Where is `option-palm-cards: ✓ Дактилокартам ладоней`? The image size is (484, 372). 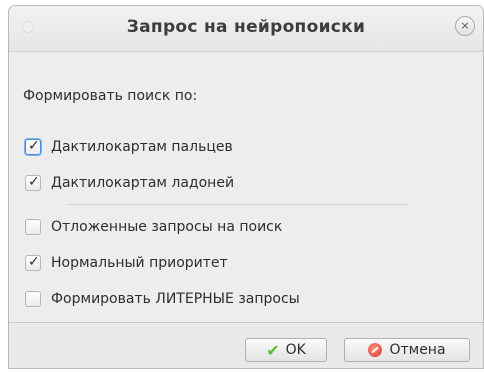 option-palm-cards: ✓ Дактилокартам ладоней is located at coordinates (129, 183).